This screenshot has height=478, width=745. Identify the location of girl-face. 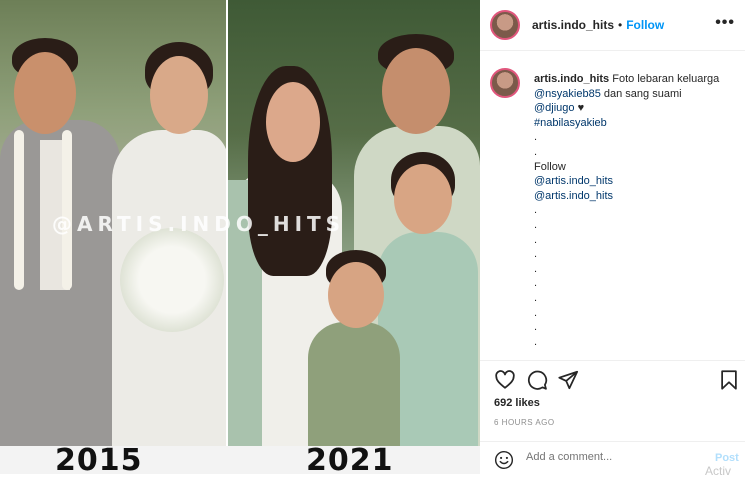
(423, 199).